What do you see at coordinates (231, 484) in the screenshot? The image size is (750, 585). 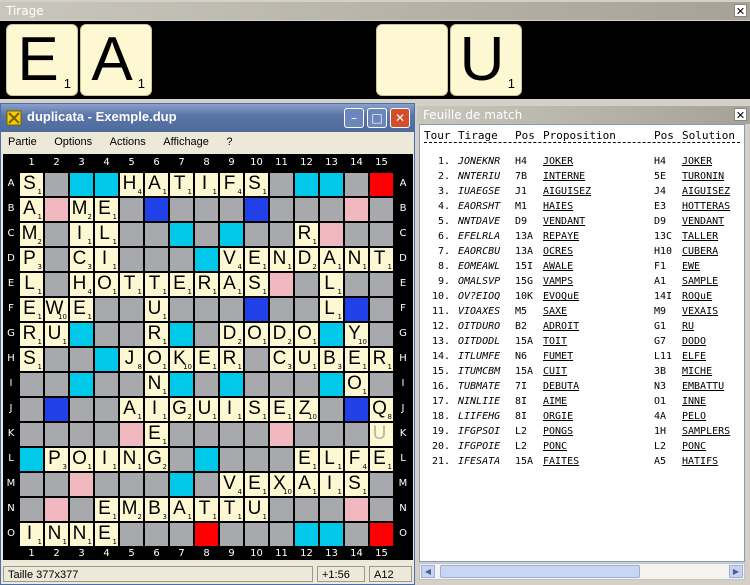 I see `board-tile: V4` at bounding box center [231, 484].